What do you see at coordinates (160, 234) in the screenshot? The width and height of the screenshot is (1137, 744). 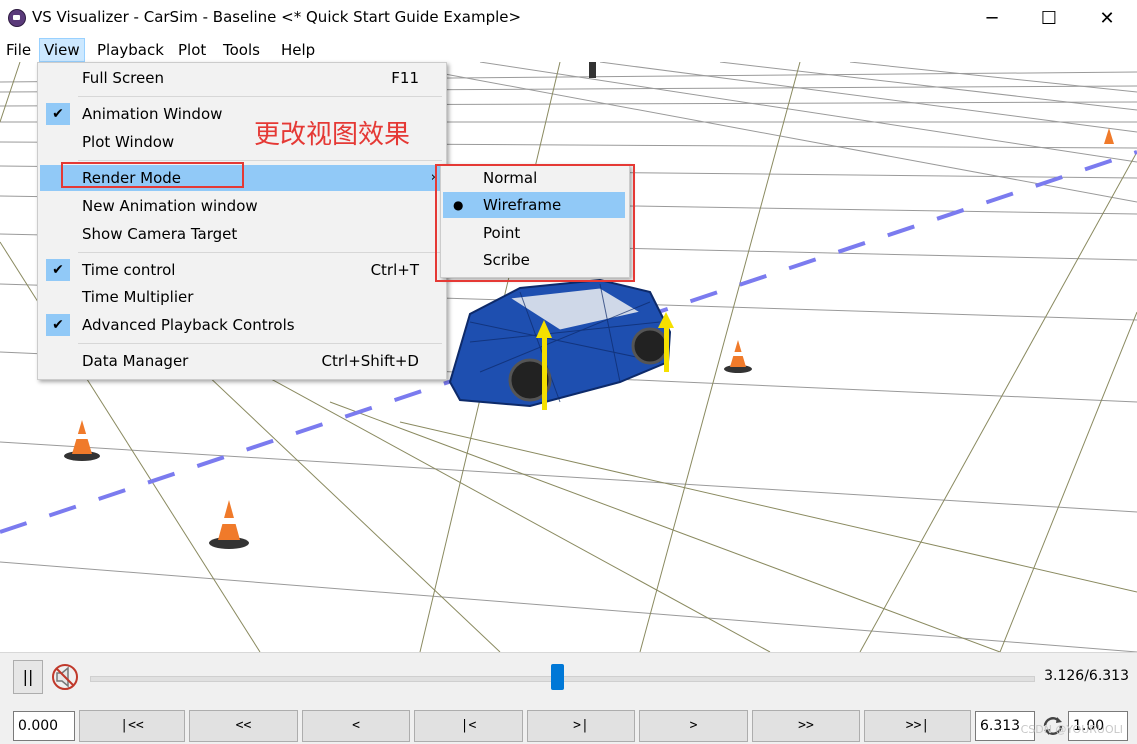 I see `show-camera-target-label: Show Camera Target` at bounding box center [160, 234].